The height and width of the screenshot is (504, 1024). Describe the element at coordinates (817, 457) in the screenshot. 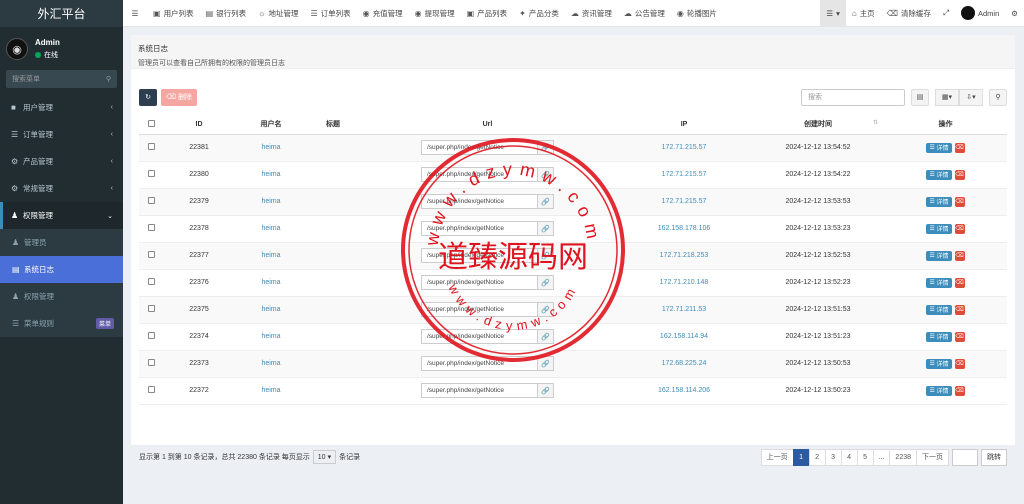

I see `page-2: 2` at that location.